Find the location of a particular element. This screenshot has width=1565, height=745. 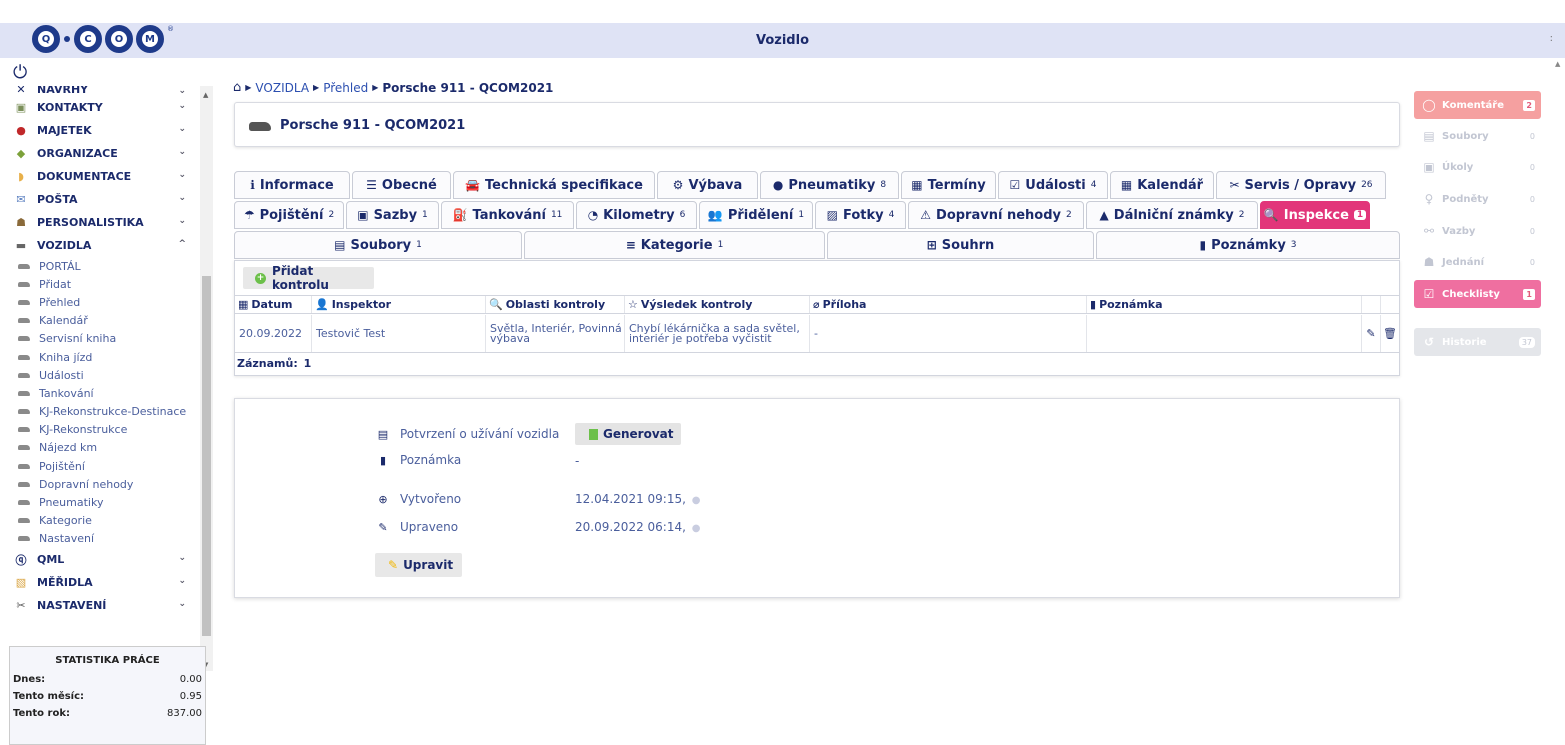

tab-terminy: ▦ Termíny is located at coordinates (948, 185).